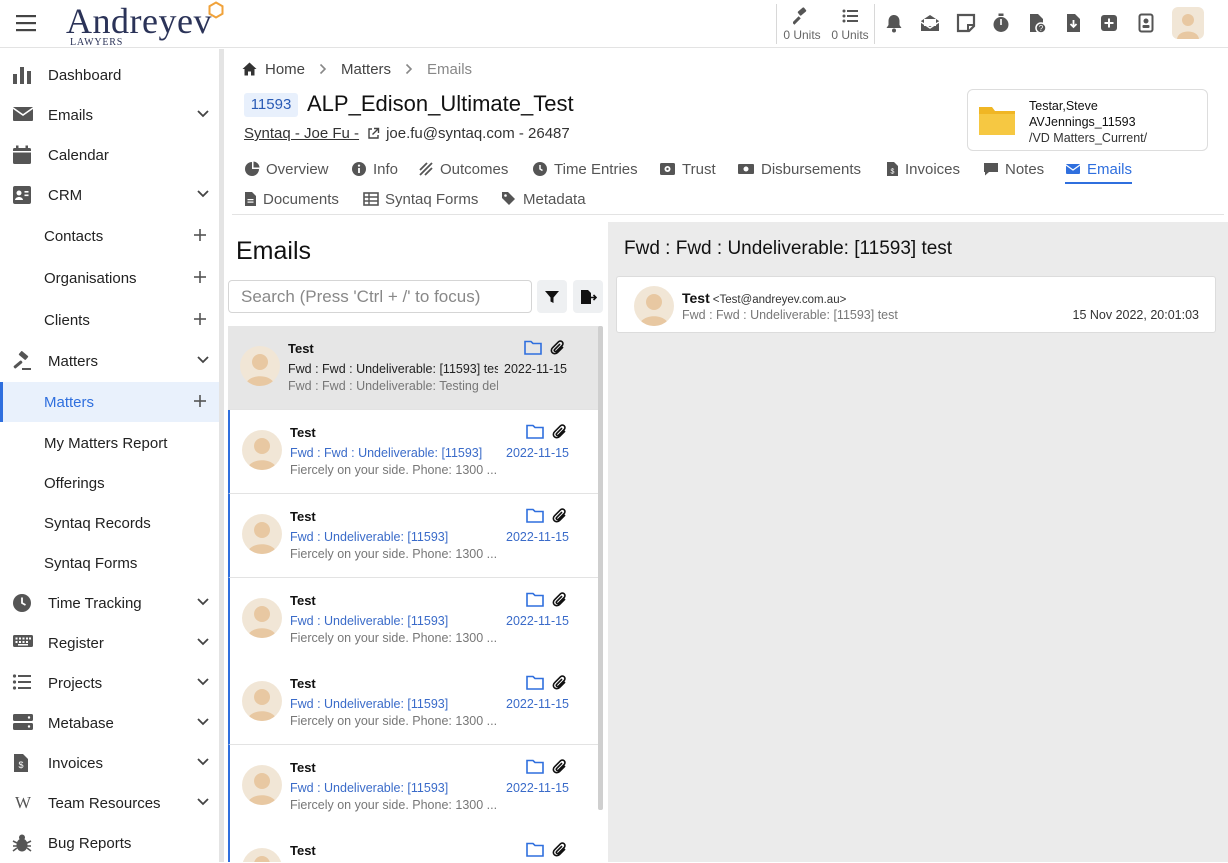 This screenshot has width=1228, height=863. What do you see at coordinates (110, 443) in the screenshot?
I see `sidebar-item-my-matters-report: My Matters Report` at bounding box center [110, 443].